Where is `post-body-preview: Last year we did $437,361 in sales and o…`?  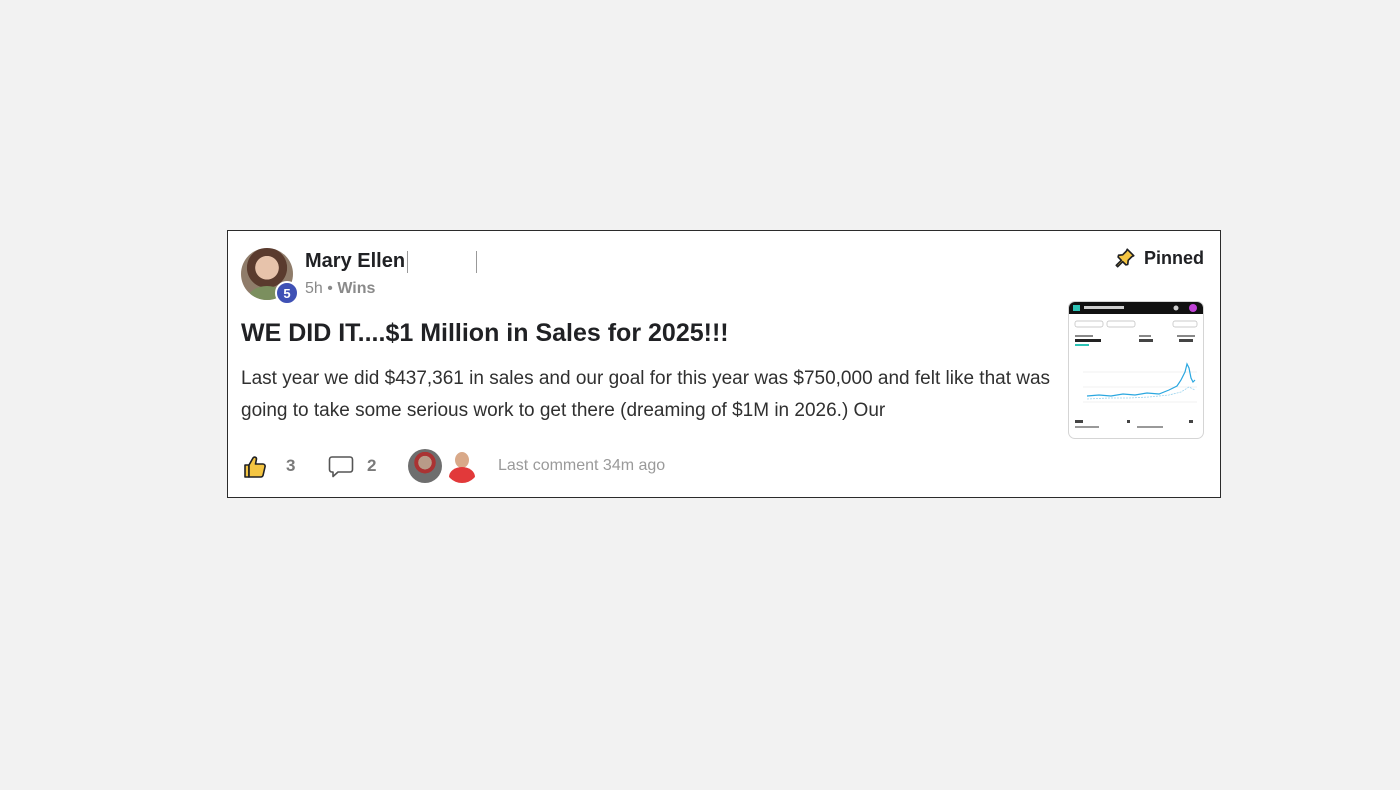
post-body-preview: Last year we did $437,361 in sales and o… is located at coordinates (651, 395).